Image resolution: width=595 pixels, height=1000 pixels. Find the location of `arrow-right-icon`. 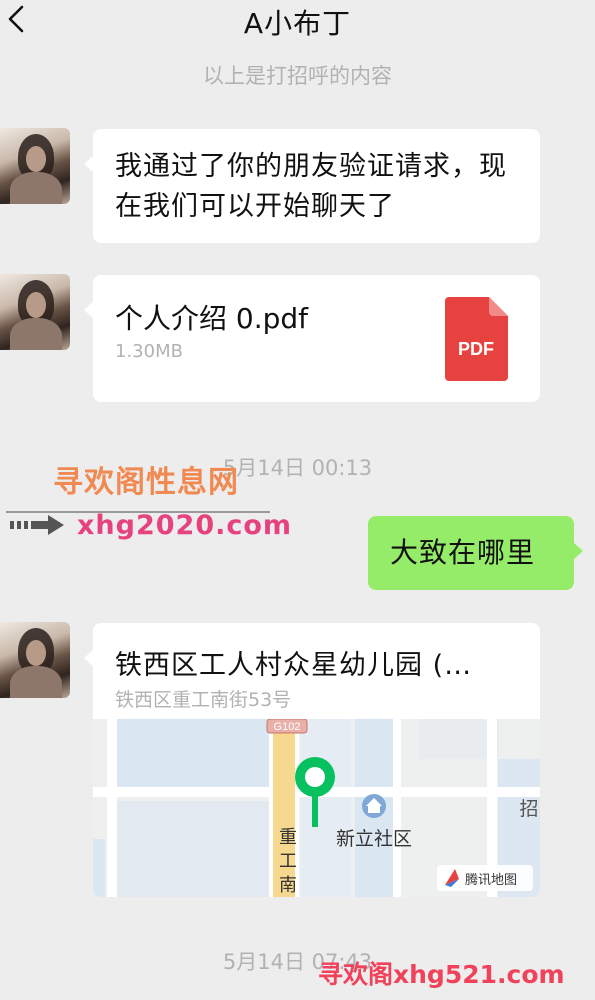

arrow-right-icon is located at coordinates (37, 525).